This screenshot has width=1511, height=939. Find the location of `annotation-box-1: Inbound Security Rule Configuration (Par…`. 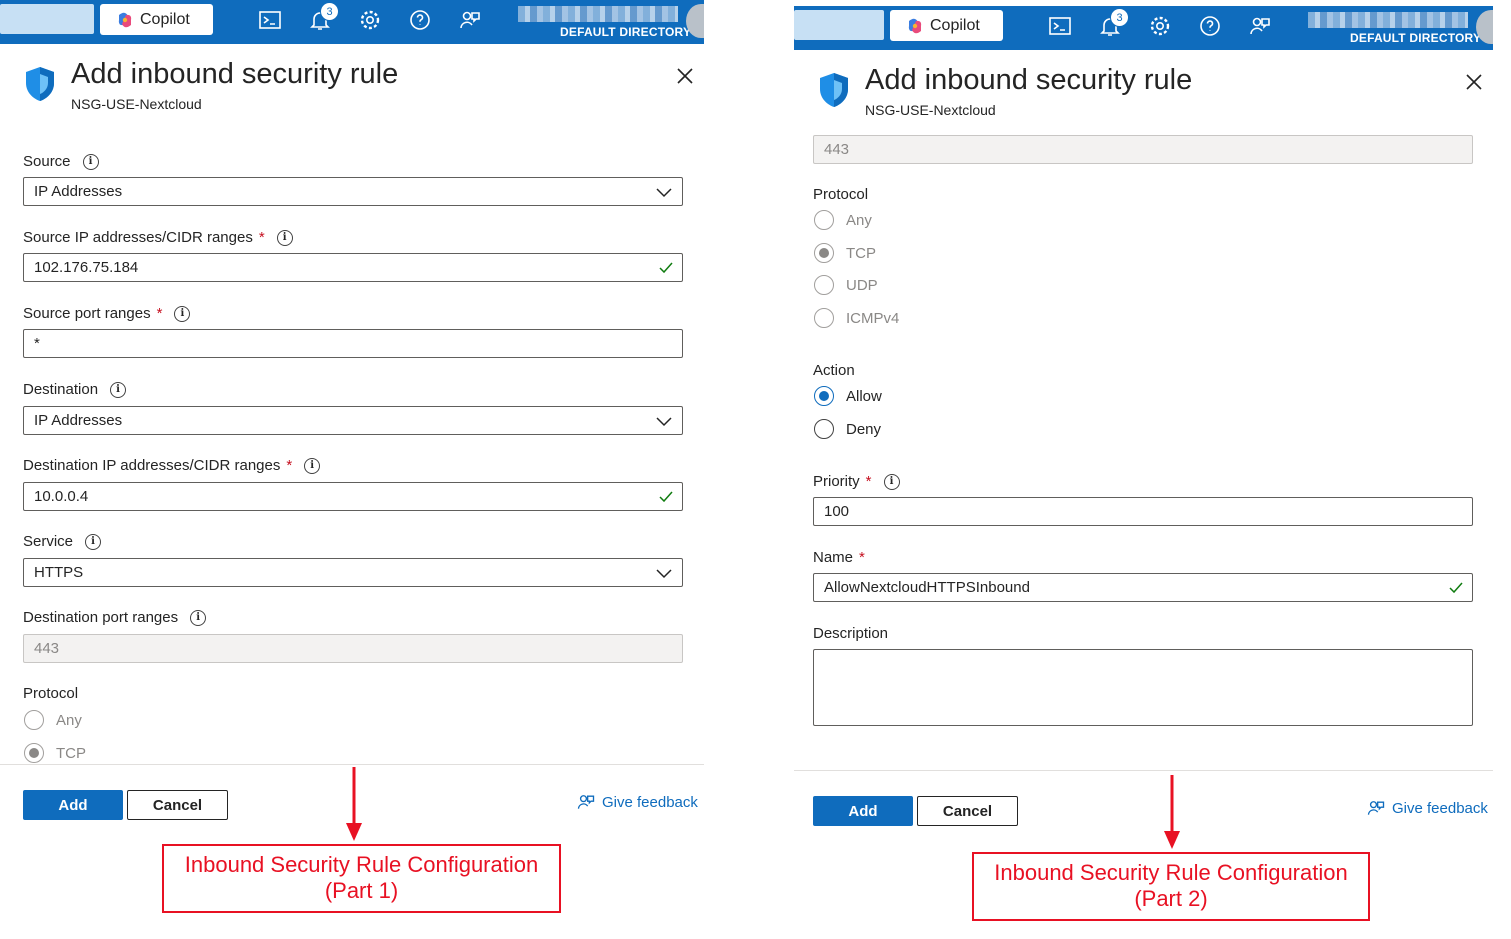

annotation-box-1: Inbound Security Rule Configuration (Par… is located at coordinates (361, 878).